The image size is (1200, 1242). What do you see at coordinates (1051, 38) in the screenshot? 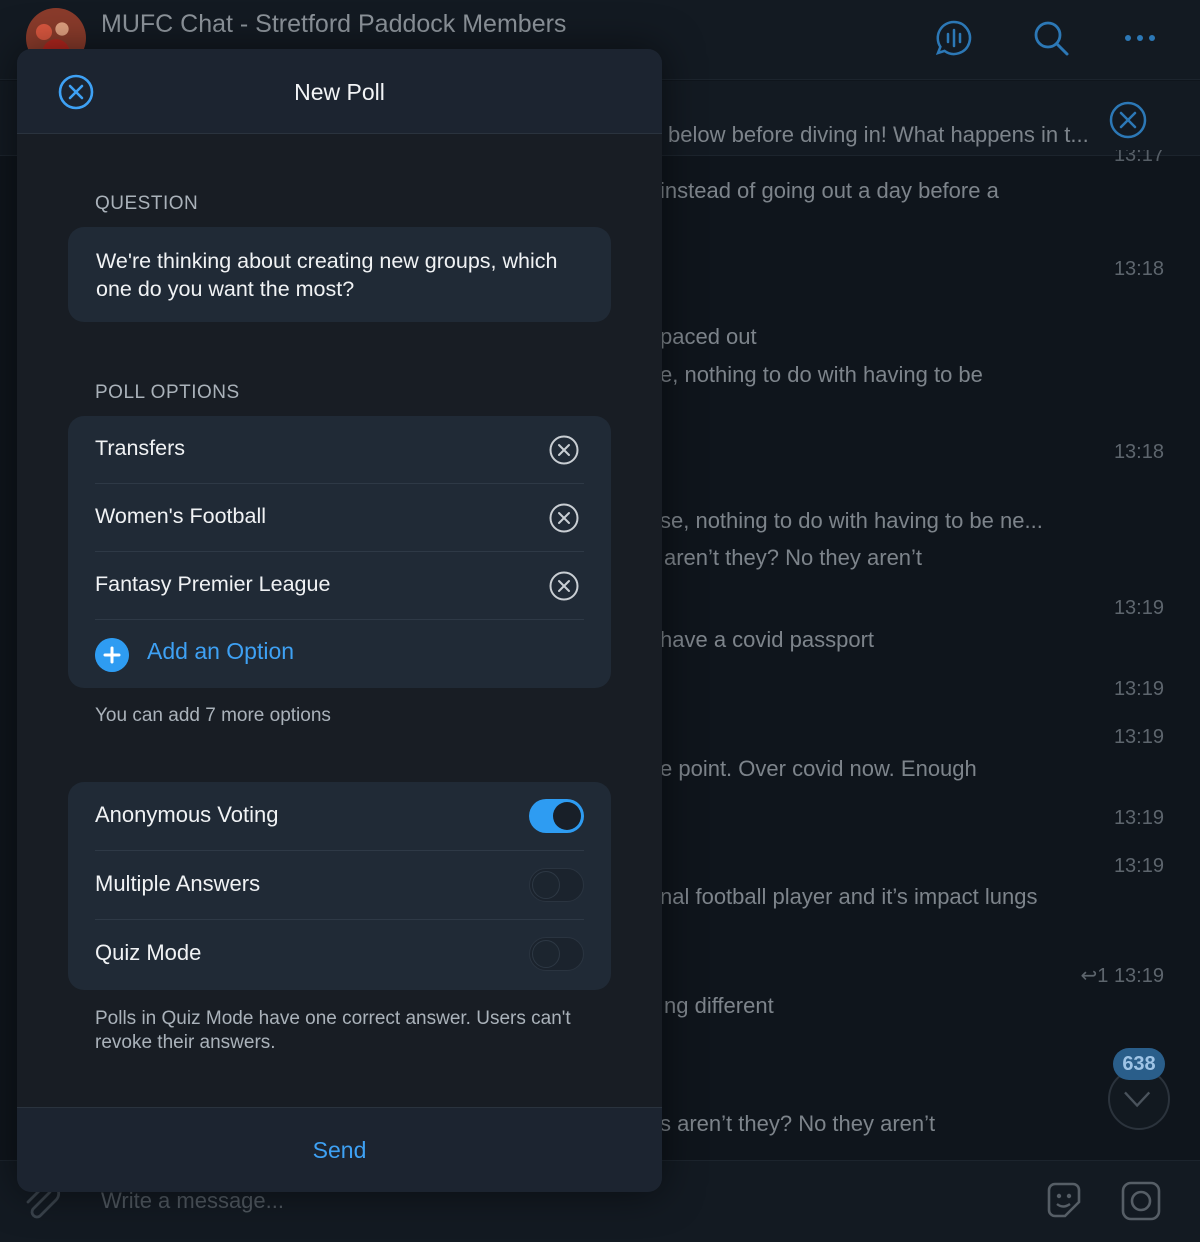
I see `search-icon` at bounding box center [1051, 38].